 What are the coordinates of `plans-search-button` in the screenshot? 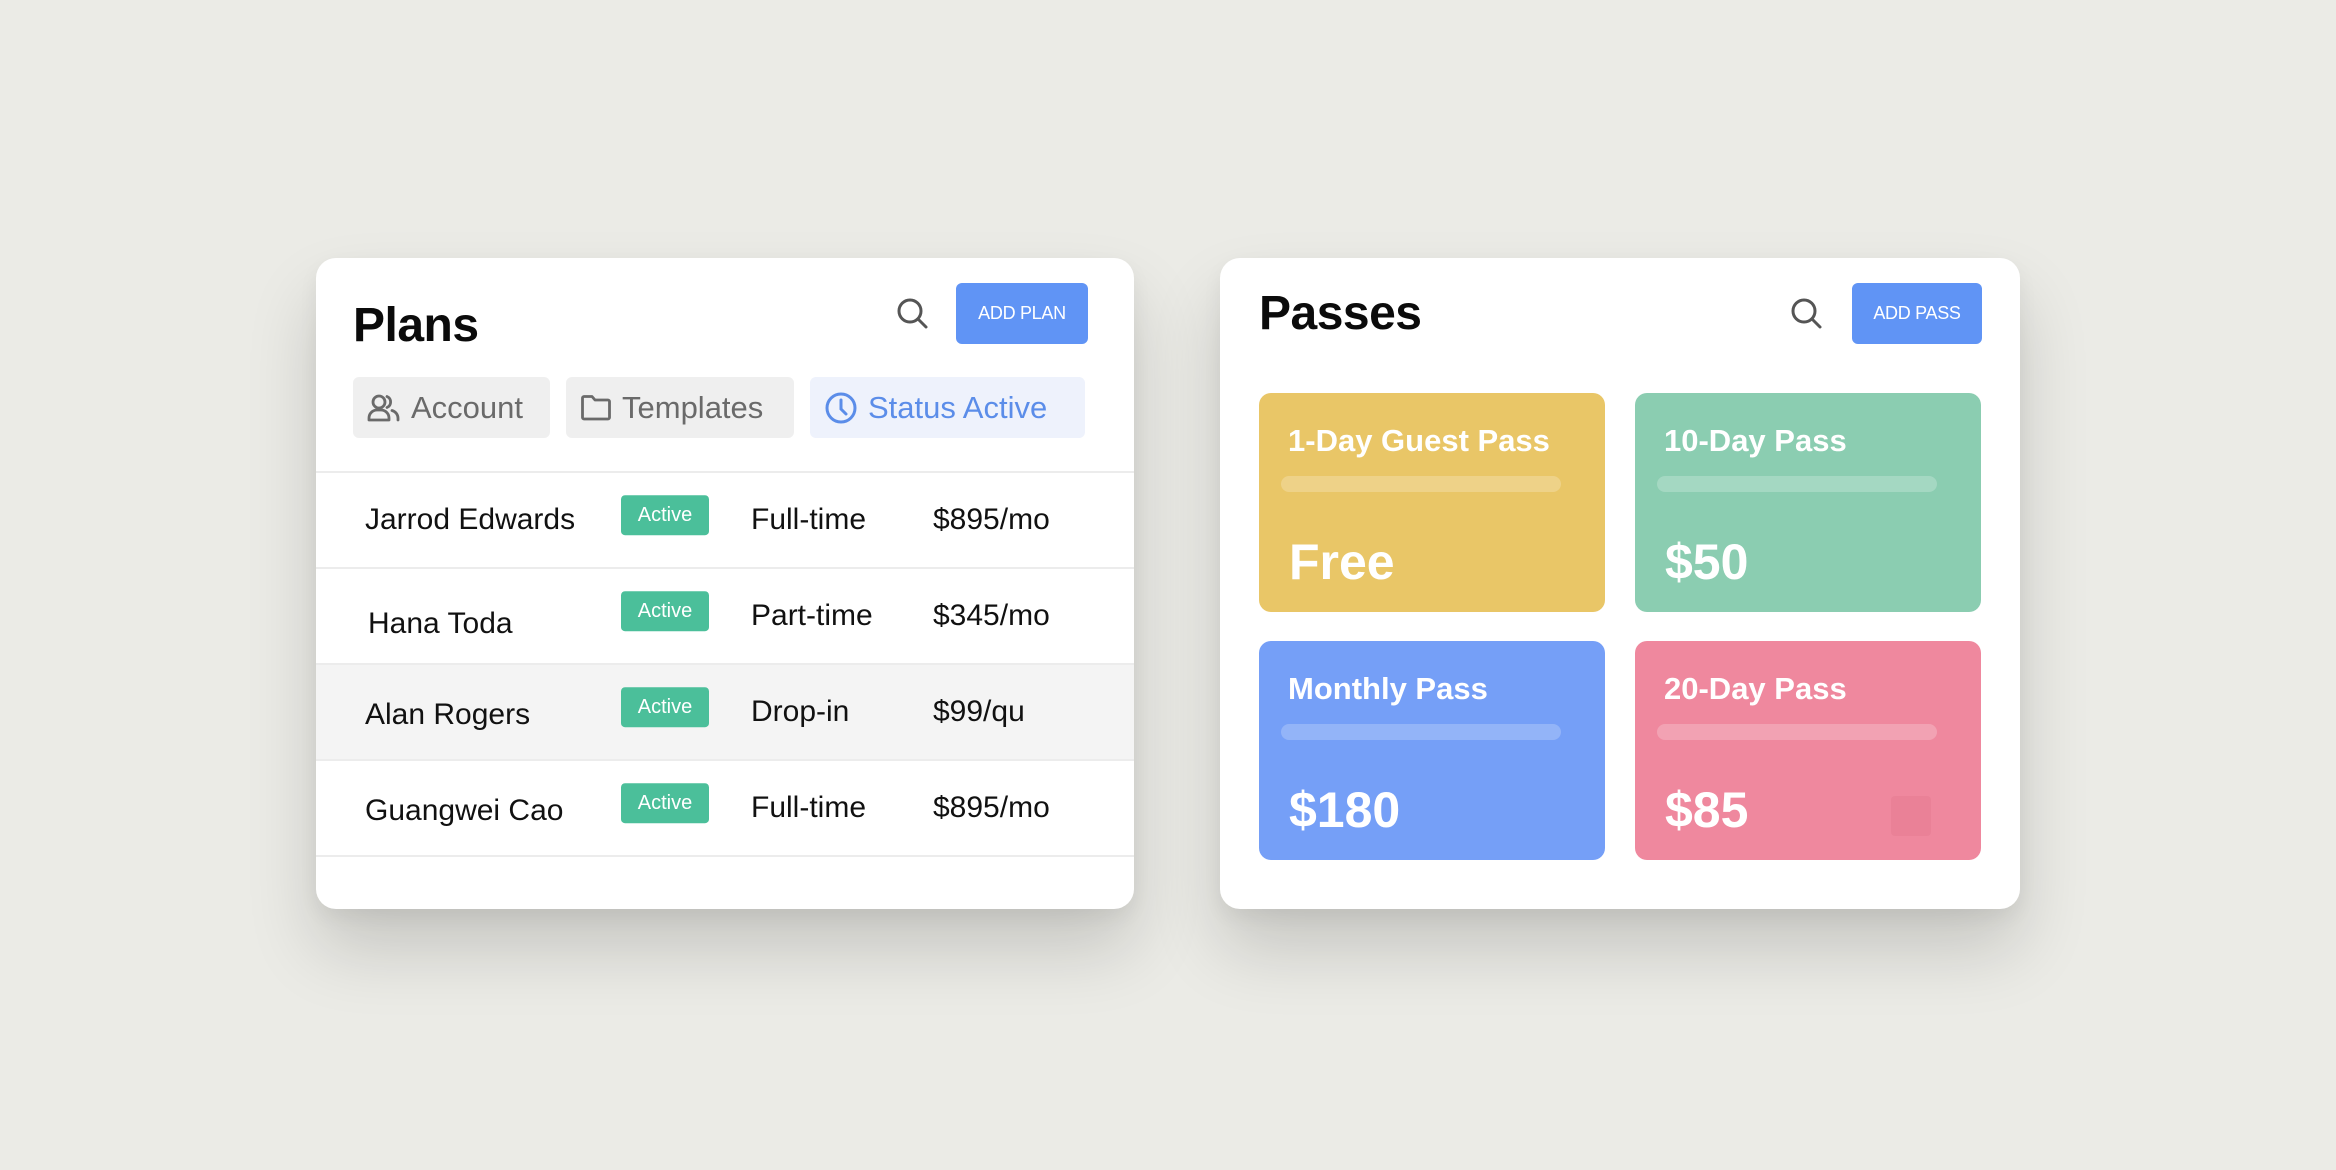 It's located at (913, 314).